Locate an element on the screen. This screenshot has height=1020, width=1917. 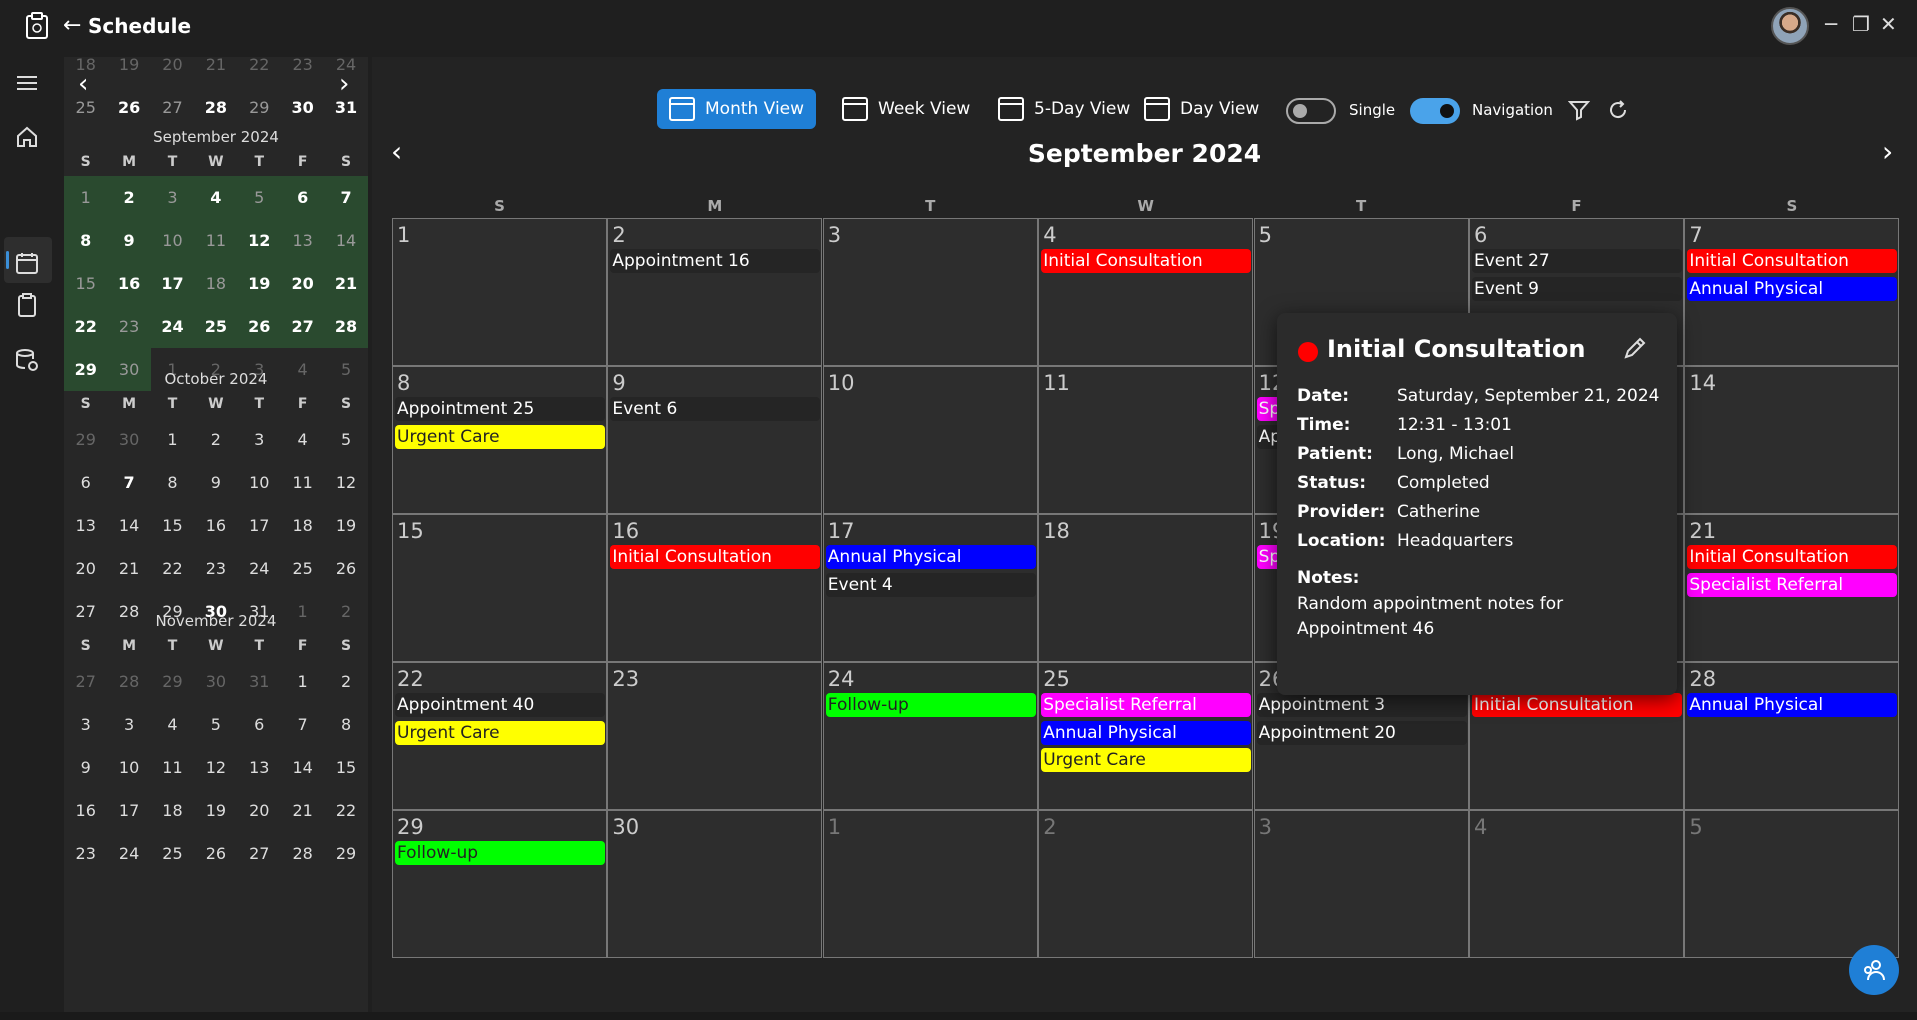
mini-next-month-icon: › is located at coordinates (344, 84).